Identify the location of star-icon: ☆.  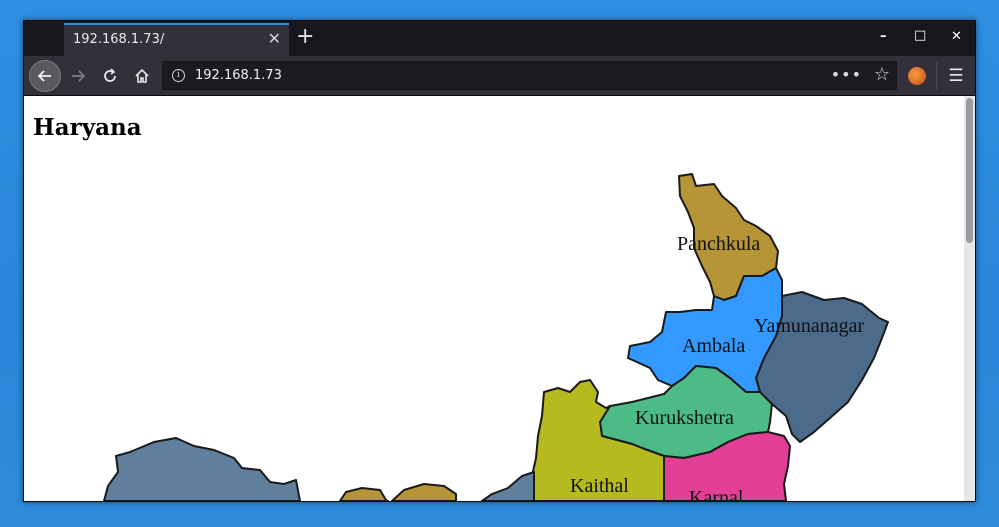
(882, 74).